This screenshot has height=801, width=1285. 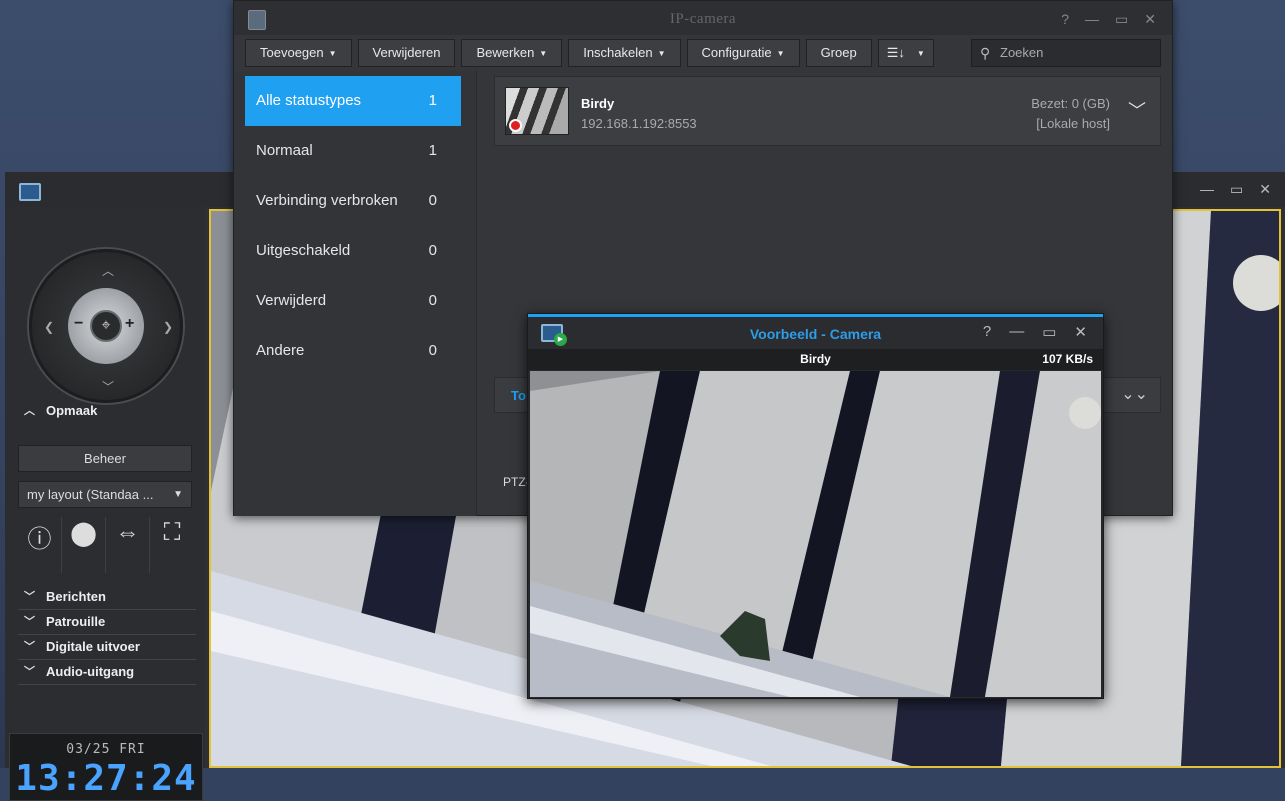 I want to click on search-input: ⚲ Zoeken, so click(x=1066, y=53).